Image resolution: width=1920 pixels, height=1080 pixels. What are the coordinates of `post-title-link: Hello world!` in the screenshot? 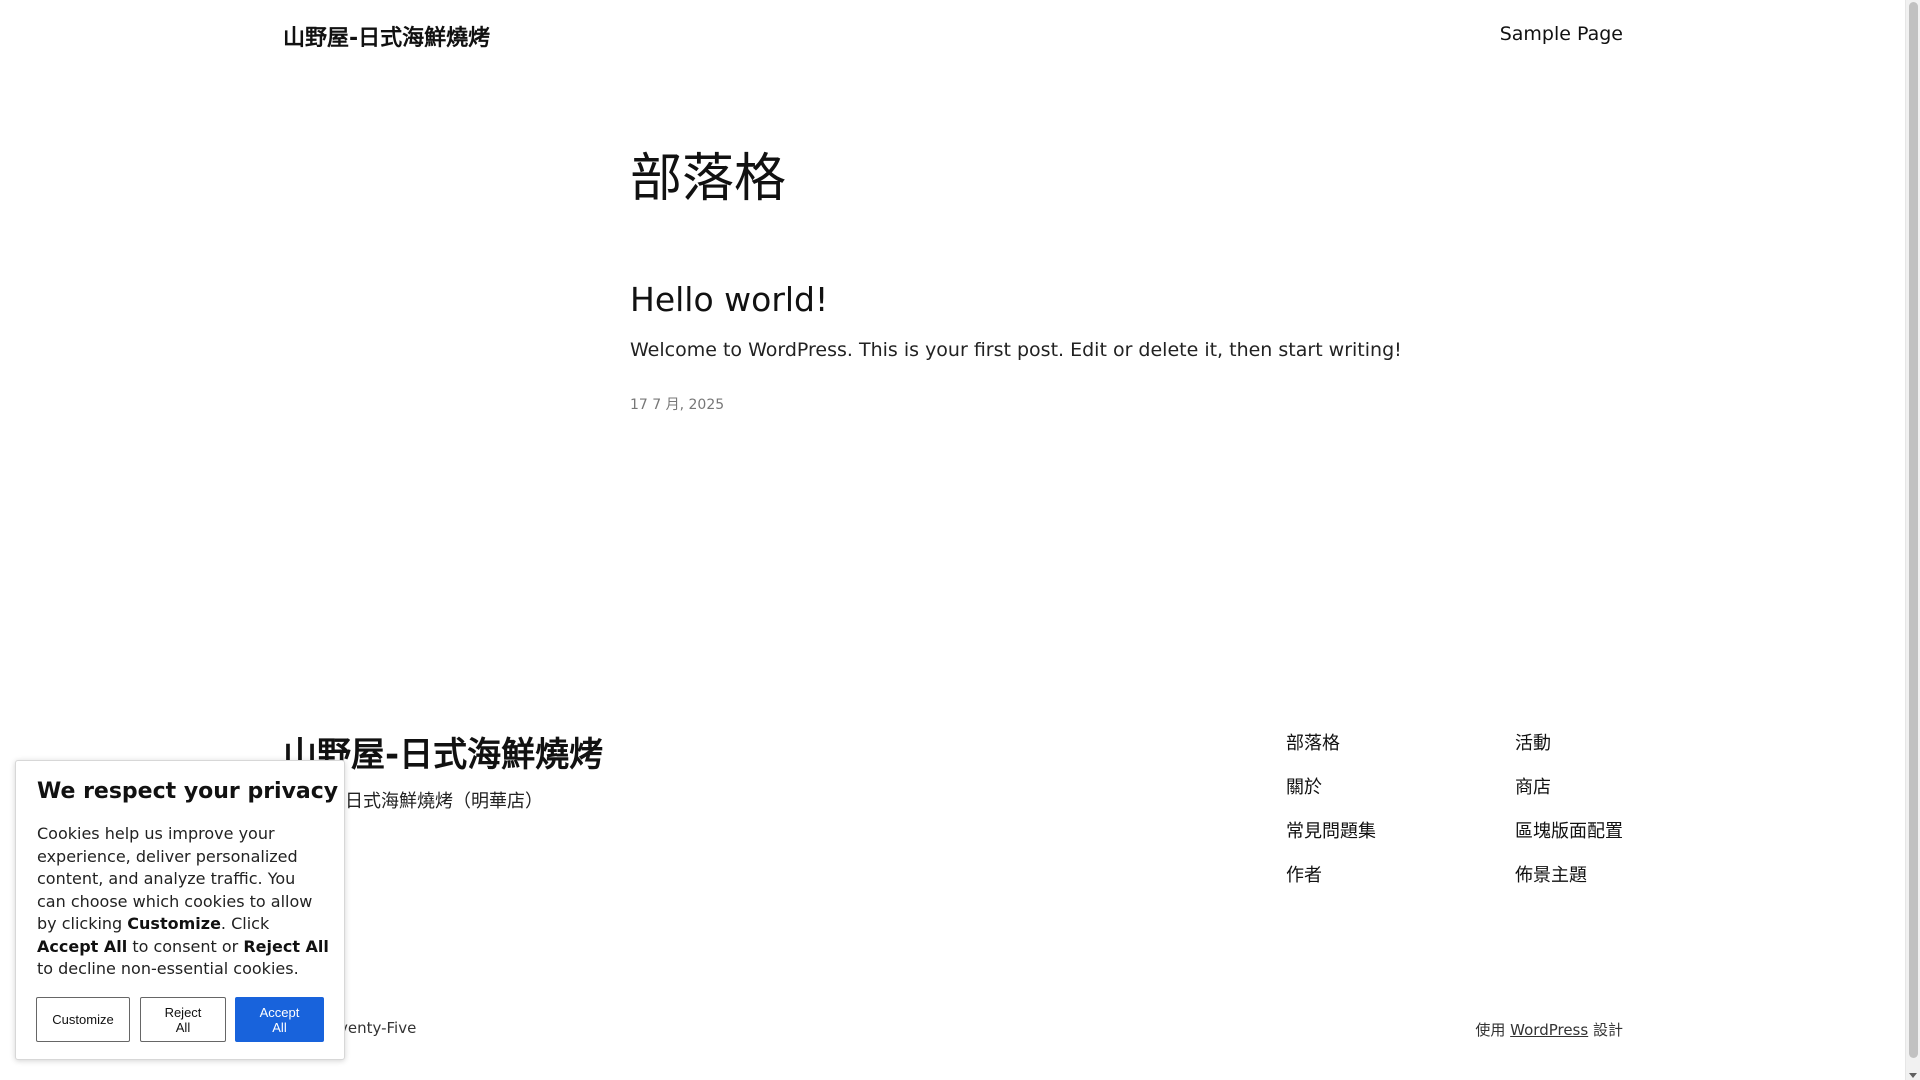 It's located at (729, 299).